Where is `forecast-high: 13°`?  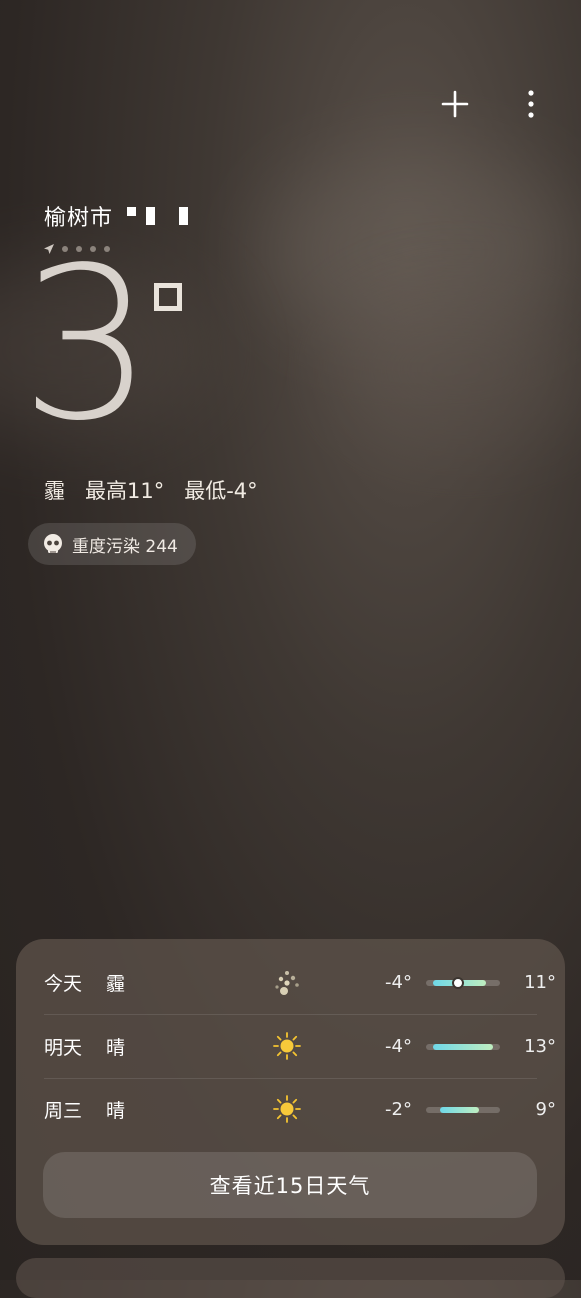 forecast-high: 13° is located at coordinates (540, 1046).